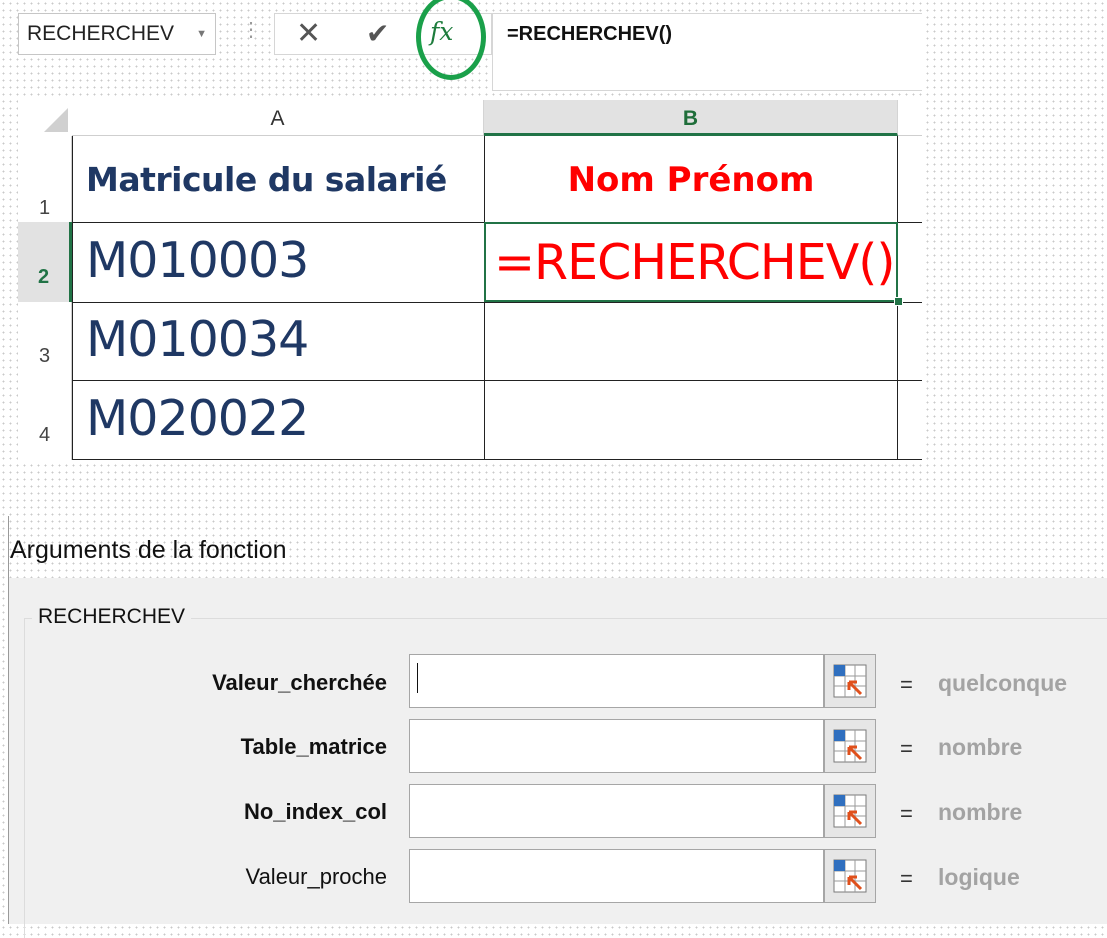 The image size is (1107, 938). I want to click on column-header-a: A, so click(278, 118).